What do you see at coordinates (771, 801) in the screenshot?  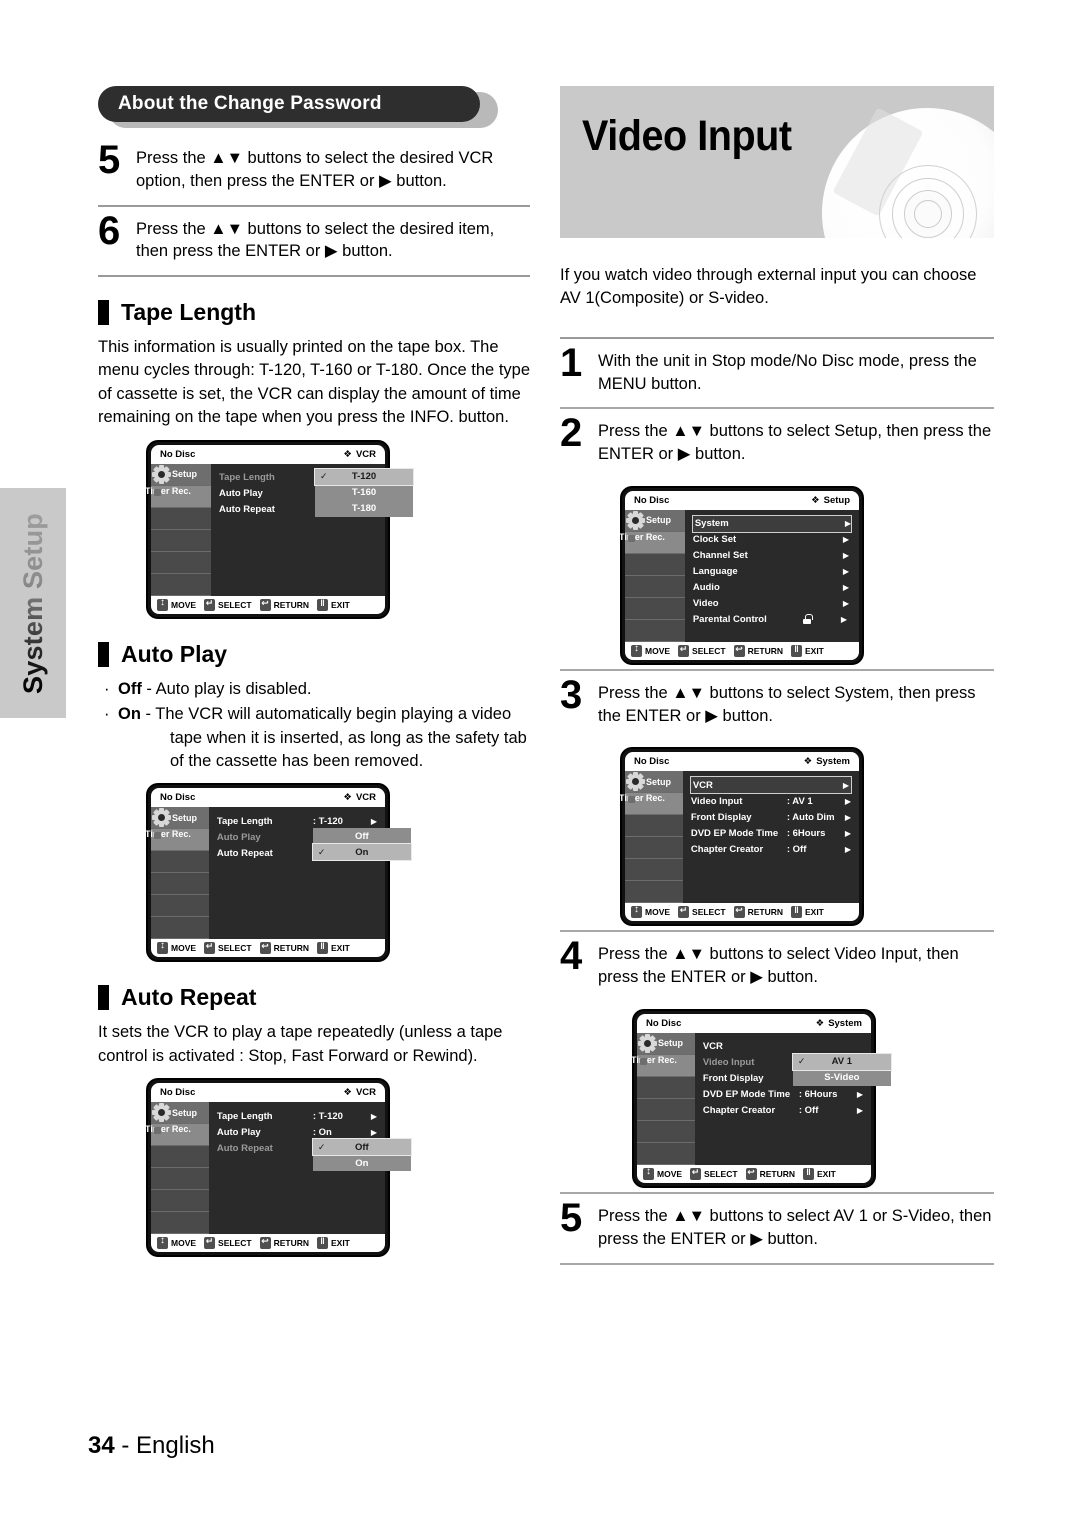 I see `osd-row: Video Input: AV 1 ▶` at bounding box center [771, 801].